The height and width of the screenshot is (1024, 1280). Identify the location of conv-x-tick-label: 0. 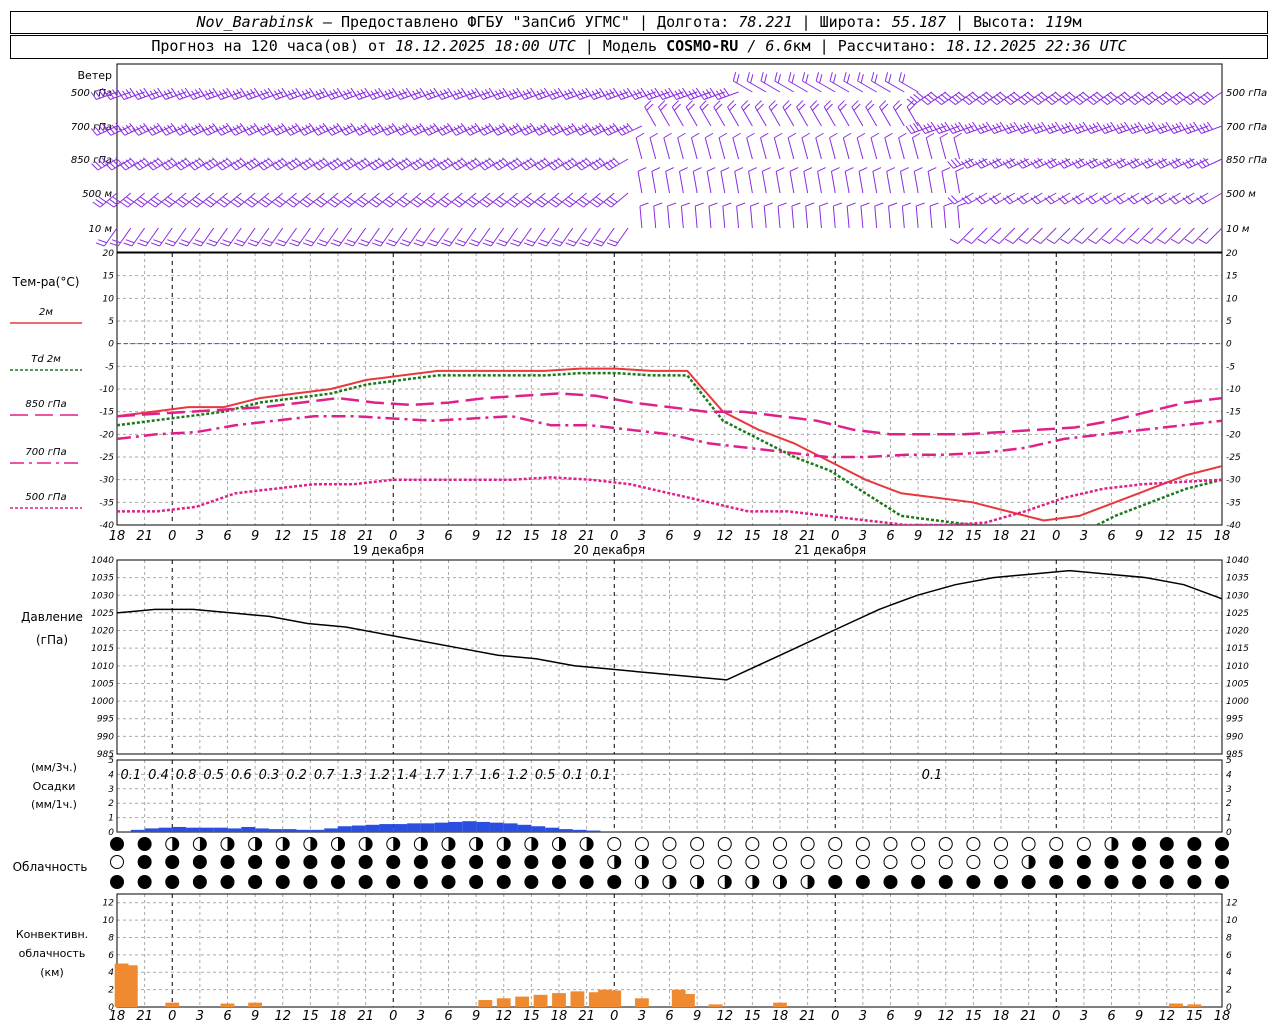
(393, 1016).